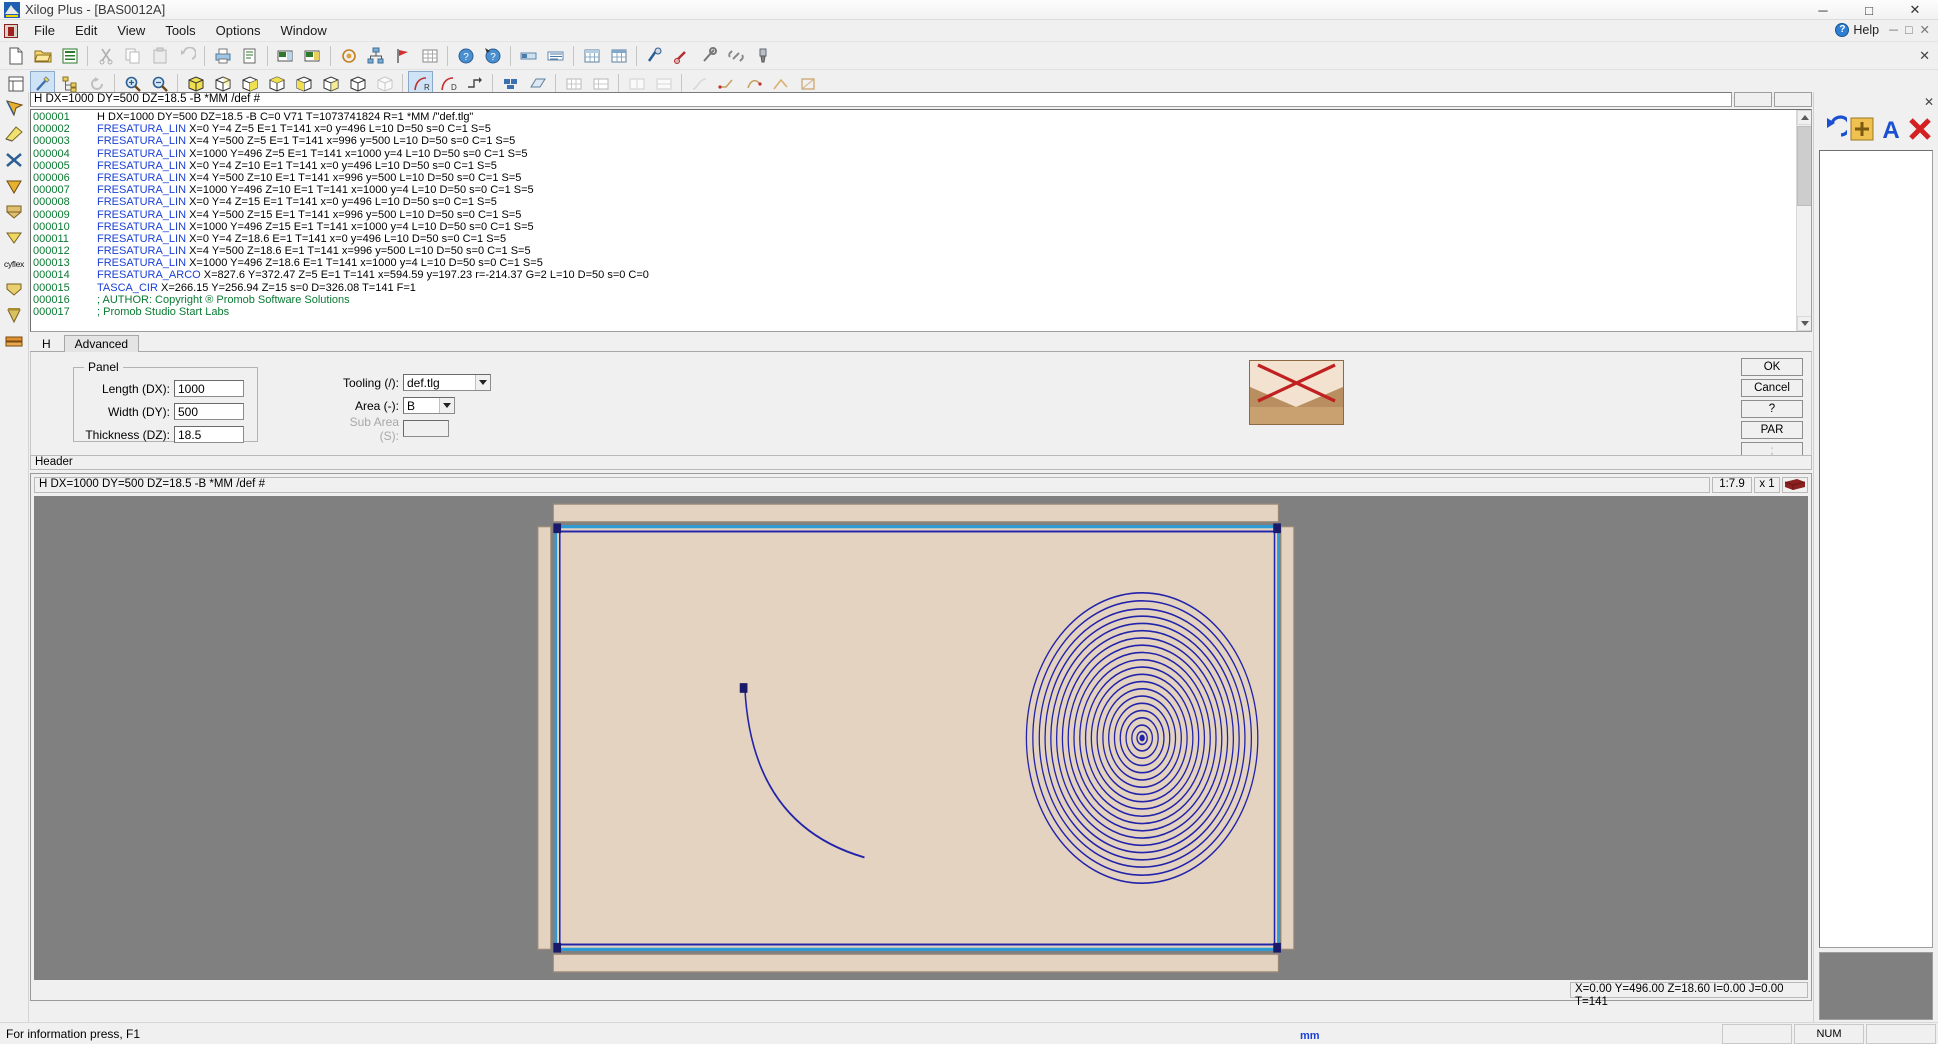 The width and height of the screenshot is (1938, 1044). Describe the element at coordinates (1767, 485) in the screenshot. I see `viewport-multiplier: x 1` at that location.